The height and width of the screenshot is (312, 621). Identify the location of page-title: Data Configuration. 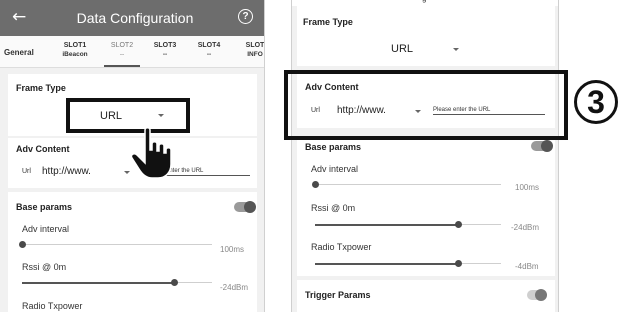
(135, 18).